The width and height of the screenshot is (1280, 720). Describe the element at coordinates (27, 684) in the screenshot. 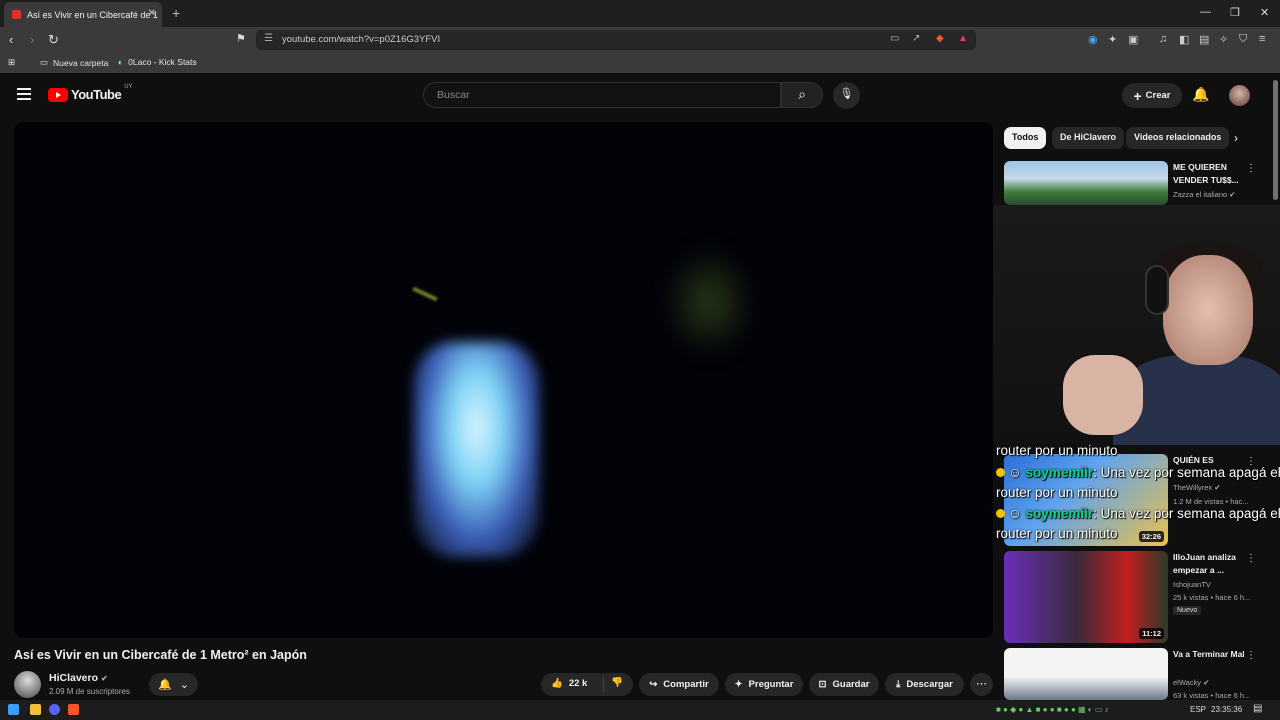

I see `channel-avatar` at that location.